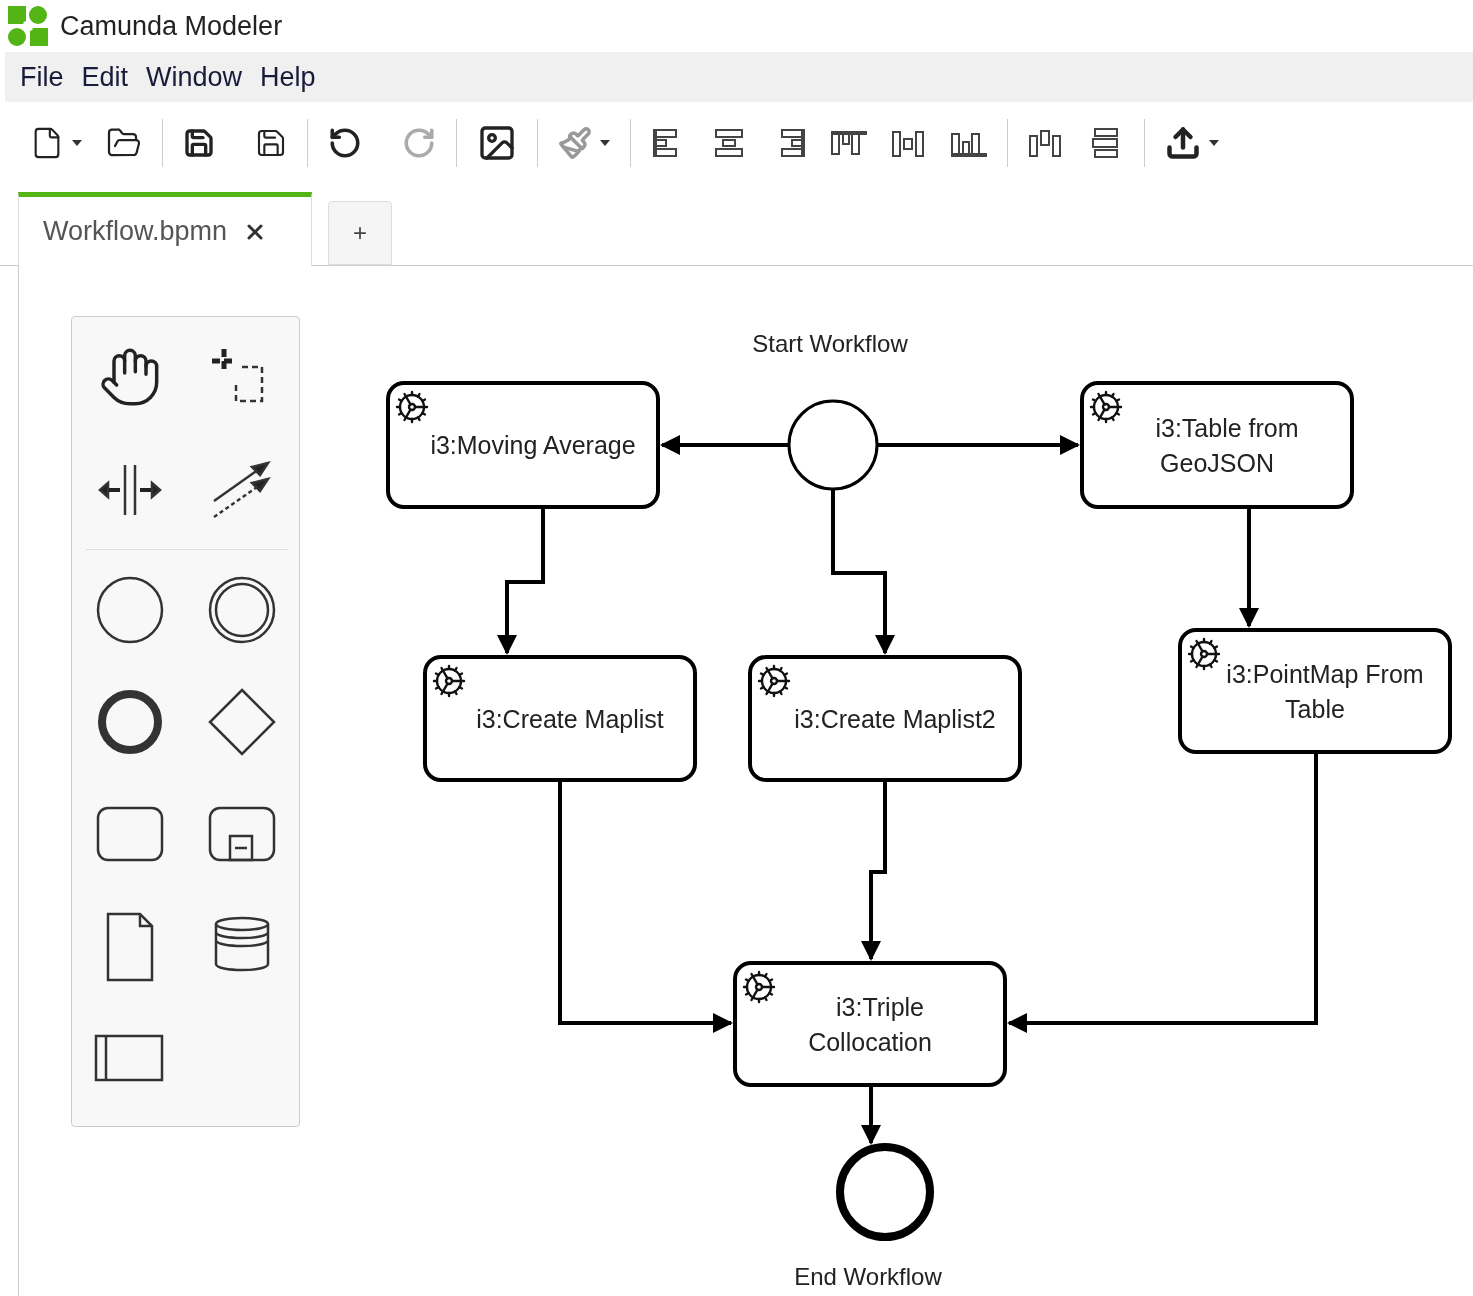 The width and height of the screenshot is (1473, 1296). What do you see at coordinates (194, 77) in the screenshot?
I see `menu-item: Window` at bounding box center [194, 77].